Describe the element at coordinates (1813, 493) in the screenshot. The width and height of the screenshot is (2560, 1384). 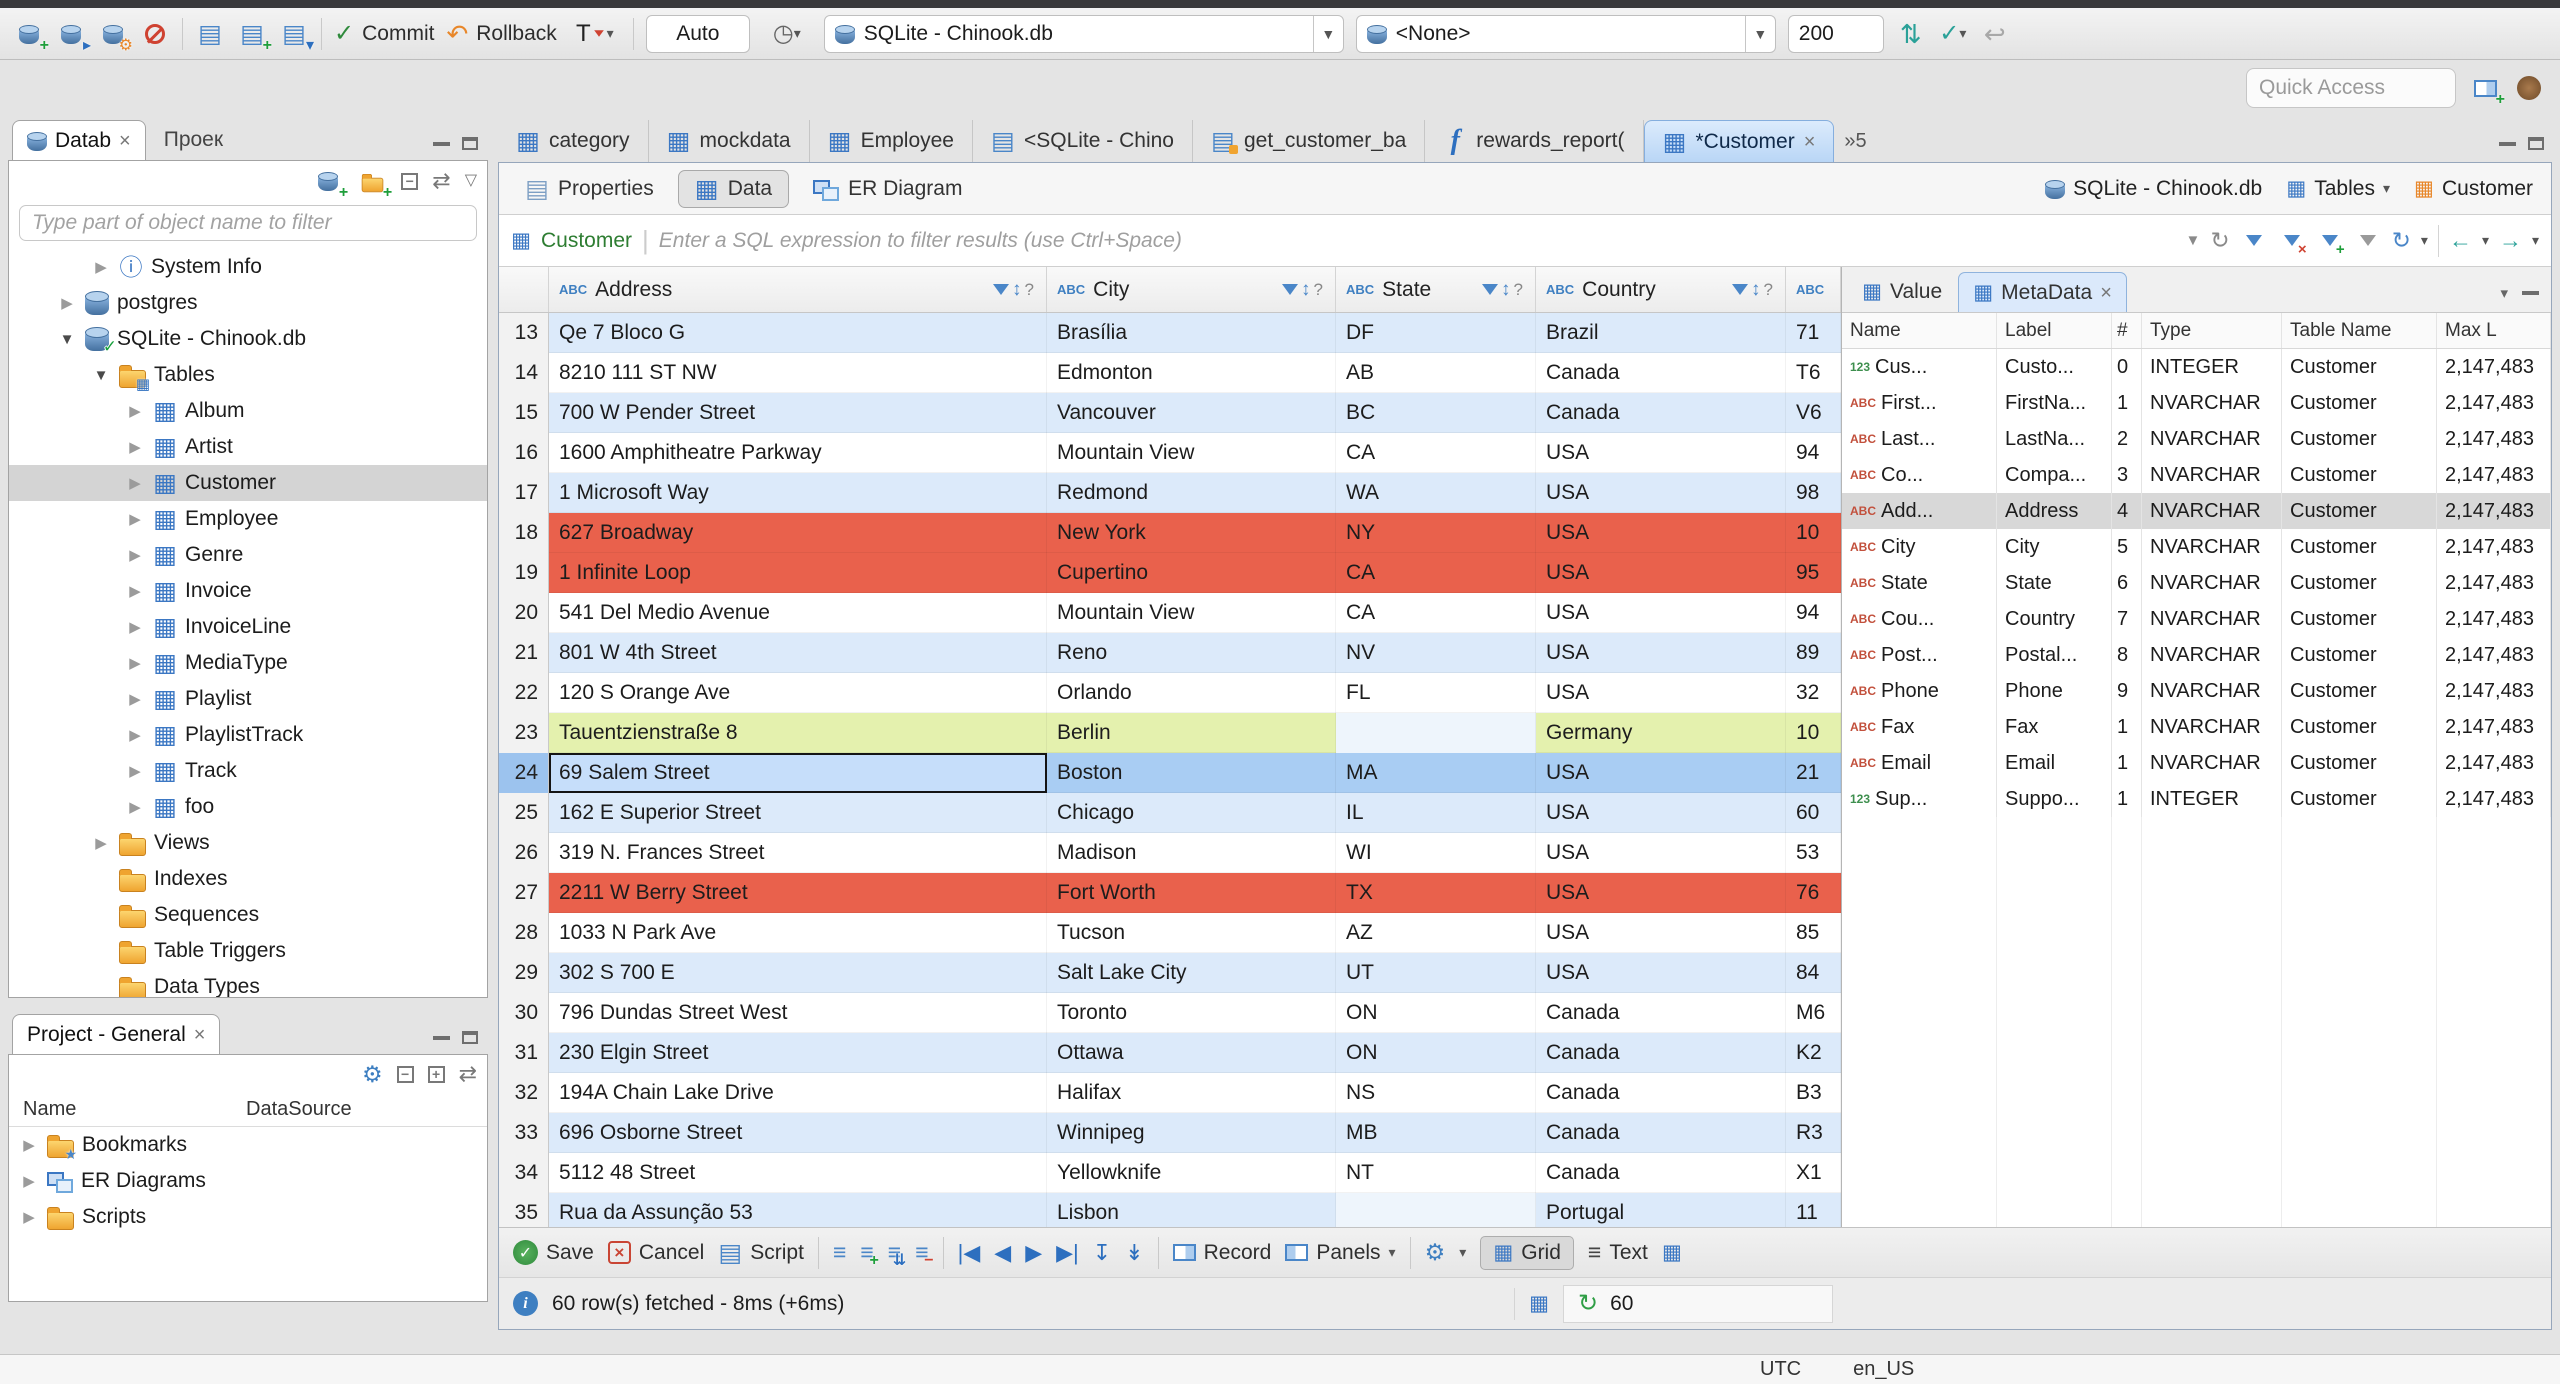
I see `postalcode-cell: 98` at that location.